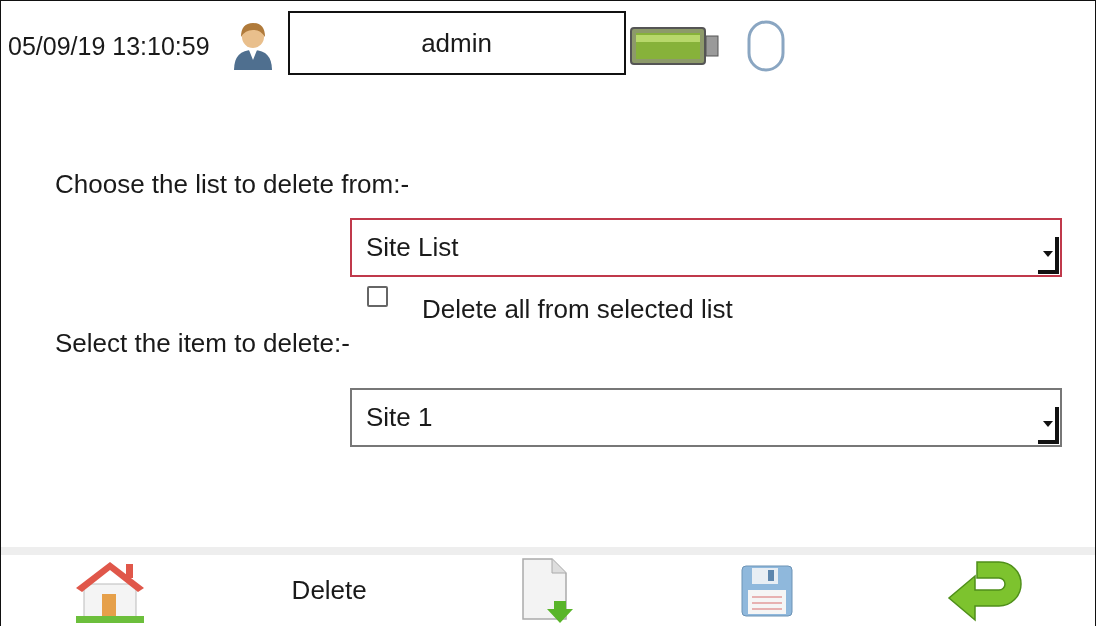 The width and height of the screenshot is (1096, 626). Describe the element at coordinates (377, 296) in the screenshot. I see `checkbox` at that location.